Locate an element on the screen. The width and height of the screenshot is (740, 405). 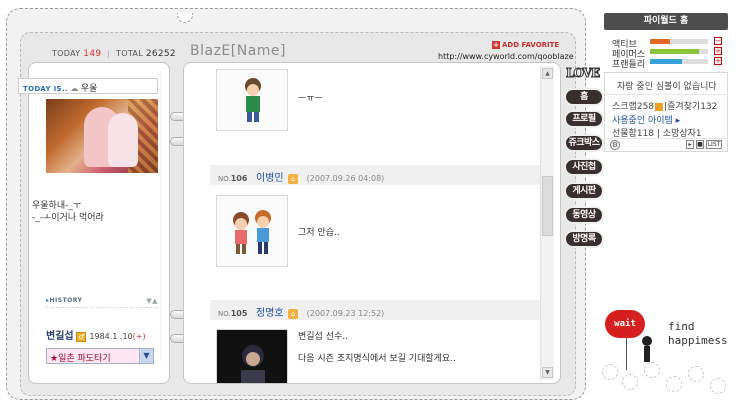
tab-guestbook: 방명록 is located at coordinates (584, 239).